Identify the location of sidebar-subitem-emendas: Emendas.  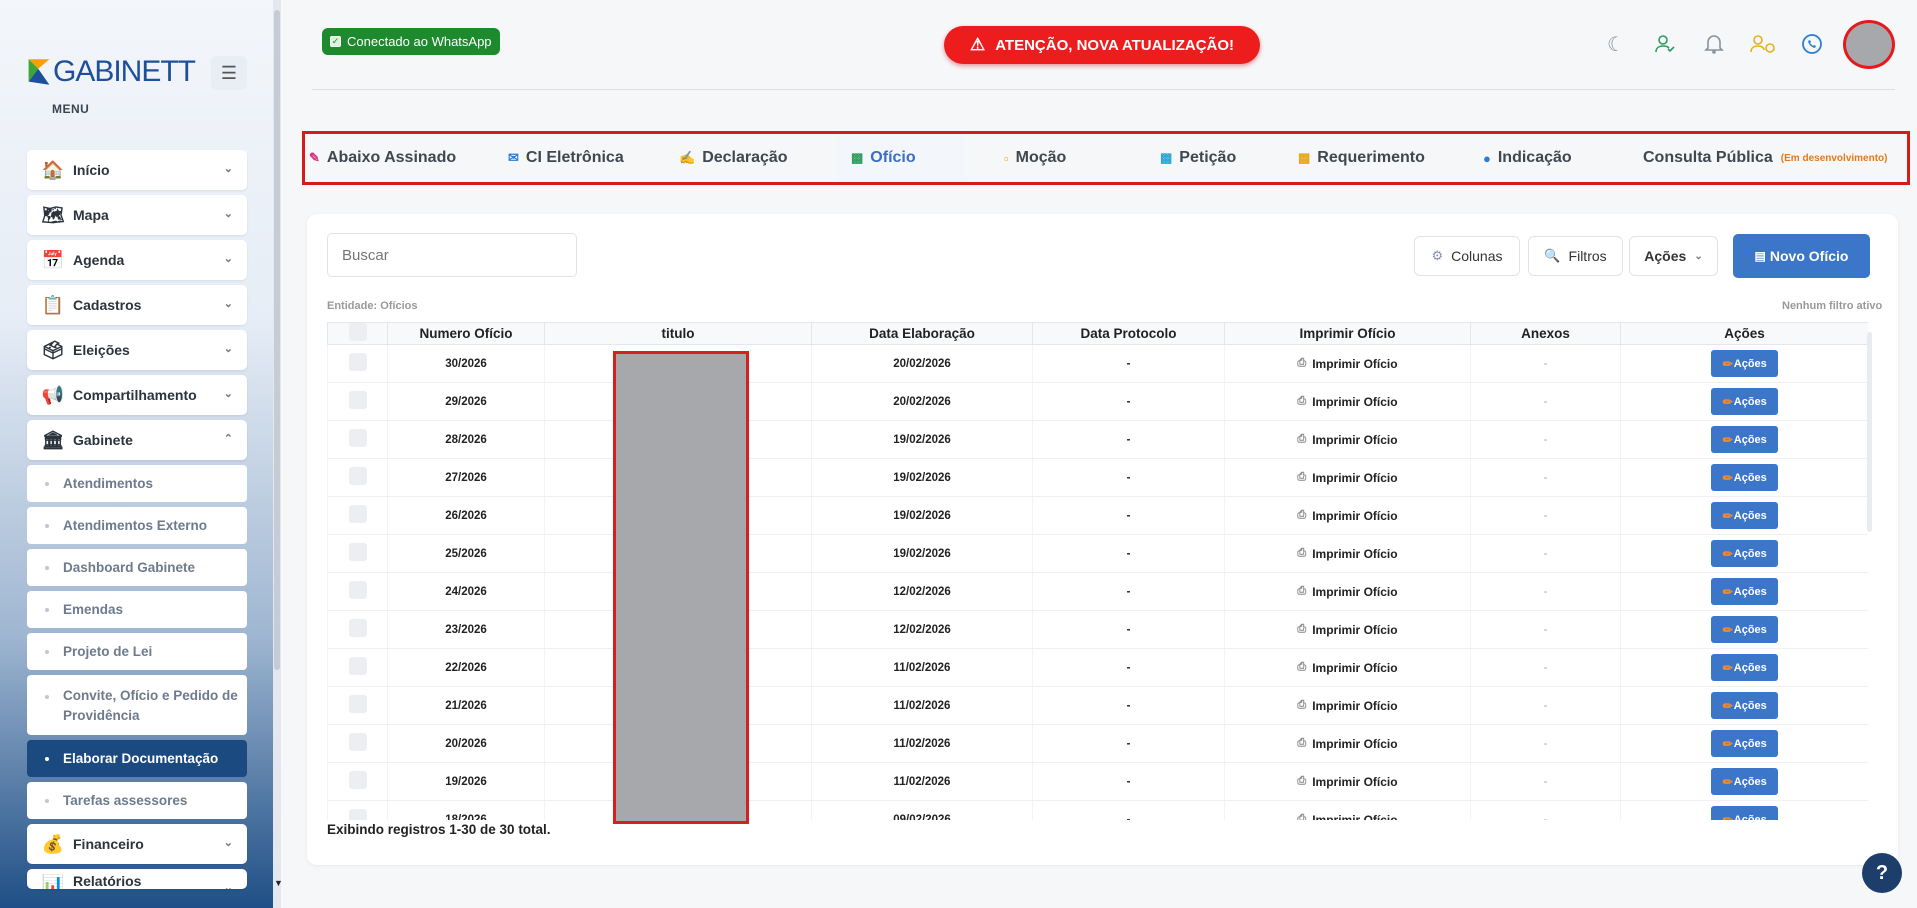
(137, 609).